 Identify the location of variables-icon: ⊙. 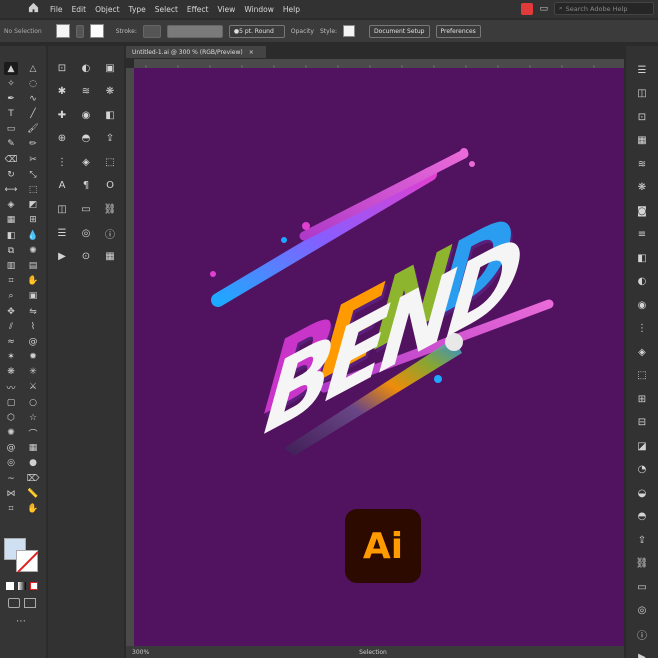
(86, 257).